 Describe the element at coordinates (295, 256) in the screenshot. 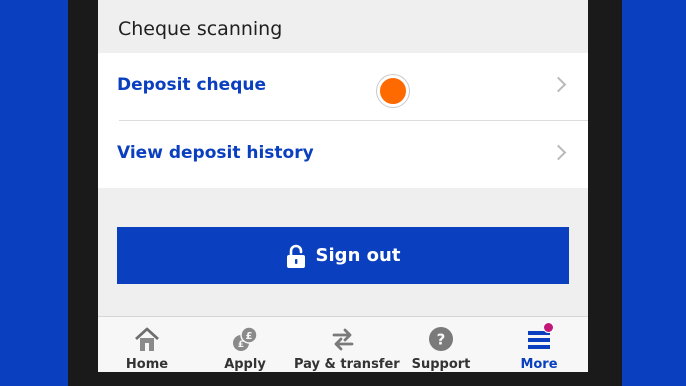

I see `padlock-open-icon` at that location.